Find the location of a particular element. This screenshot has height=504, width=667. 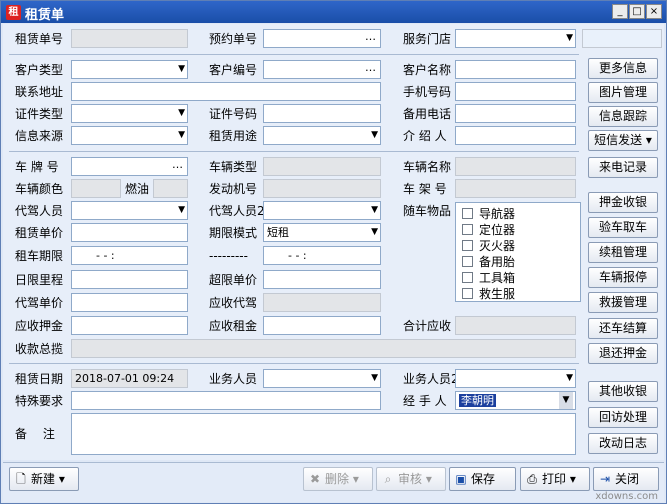

total-recv-field is located at coordinates (515, 325).